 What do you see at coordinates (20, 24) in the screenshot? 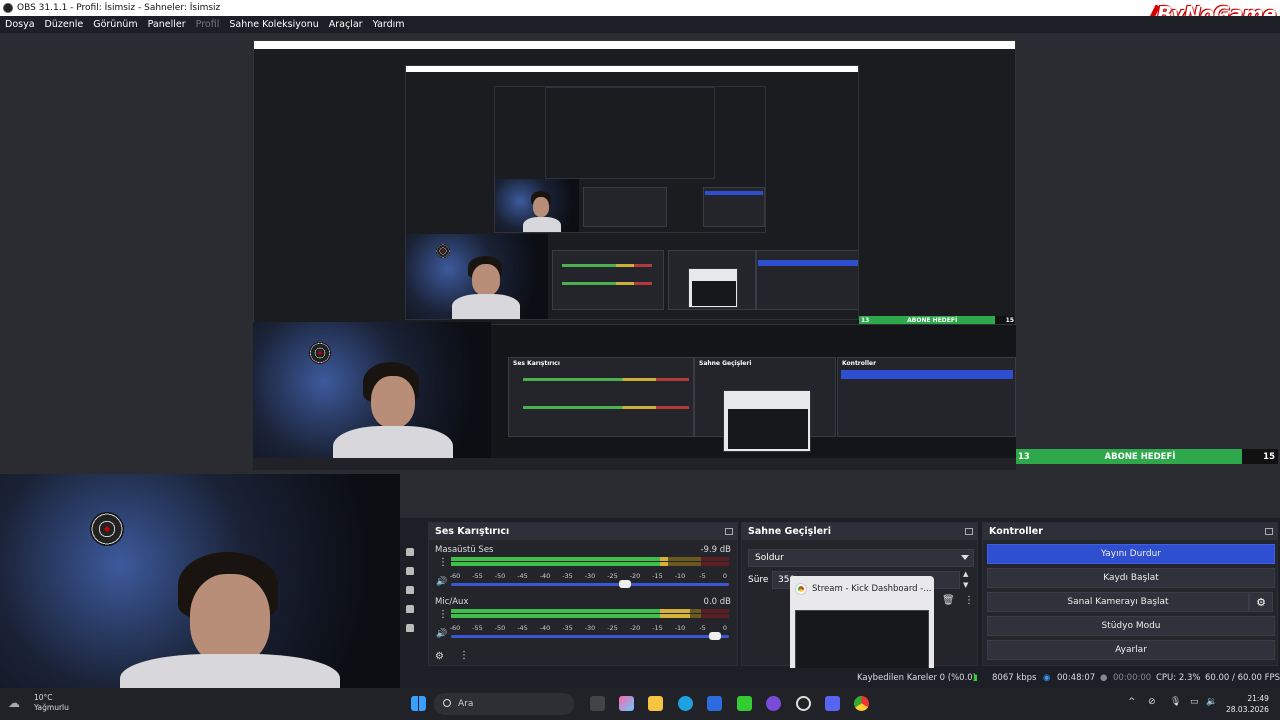
I see `menu-file: Dosya` at bounding box center [20, 24].